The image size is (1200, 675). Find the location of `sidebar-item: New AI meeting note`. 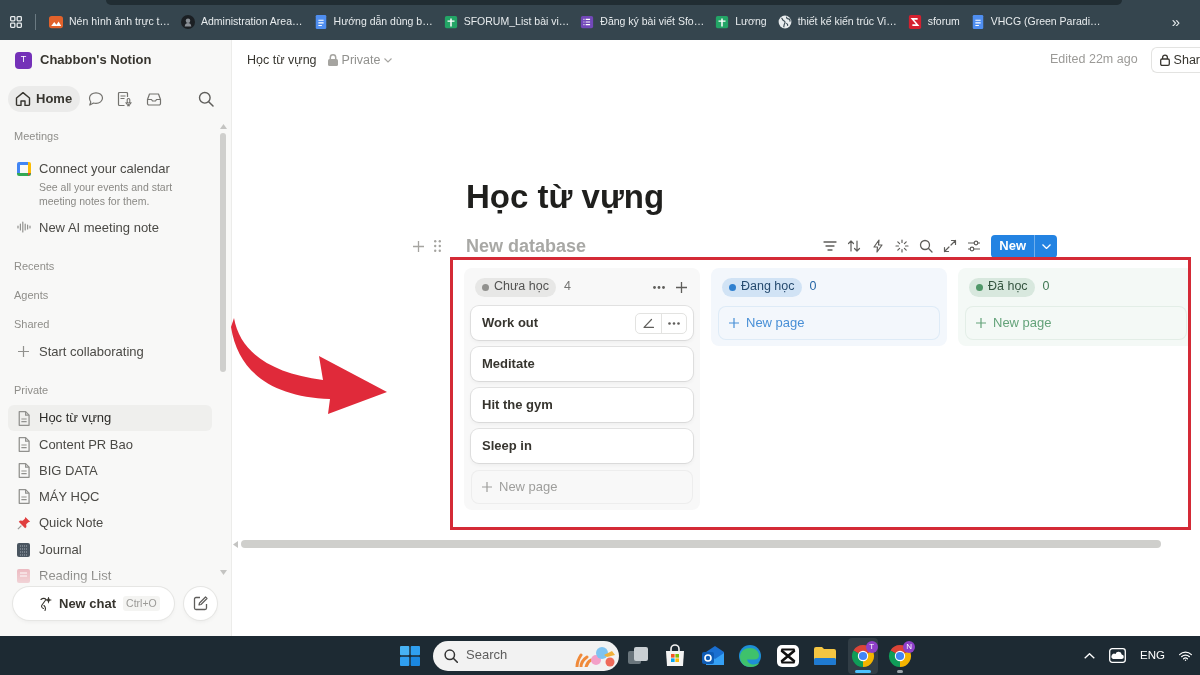

sidebar-item: New AI meeting note is located at coordinates (110, 227).